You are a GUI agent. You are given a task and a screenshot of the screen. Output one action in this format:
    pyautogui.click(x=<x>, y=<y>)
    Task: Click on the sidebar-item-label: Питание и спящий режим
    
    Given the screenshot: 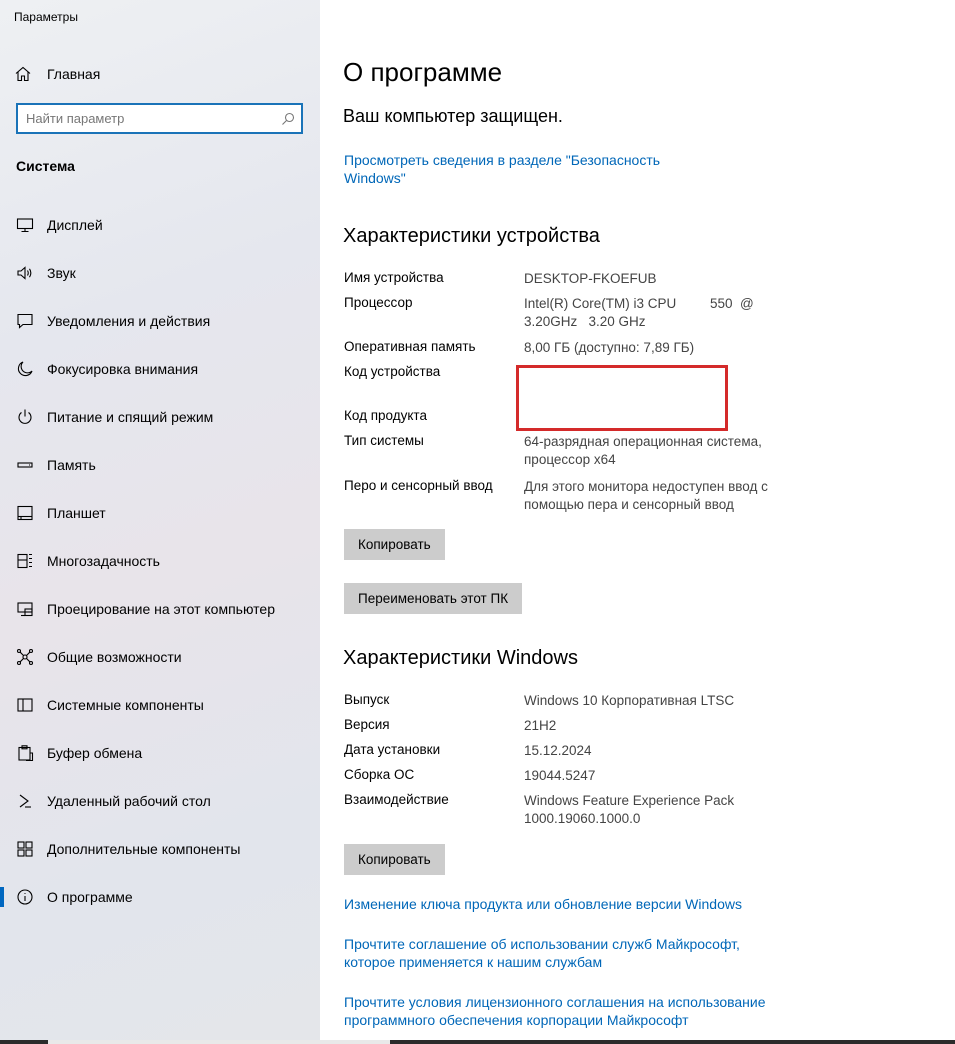 What is the action you would take?
    pyautogui.click(x=130, y=417)
    